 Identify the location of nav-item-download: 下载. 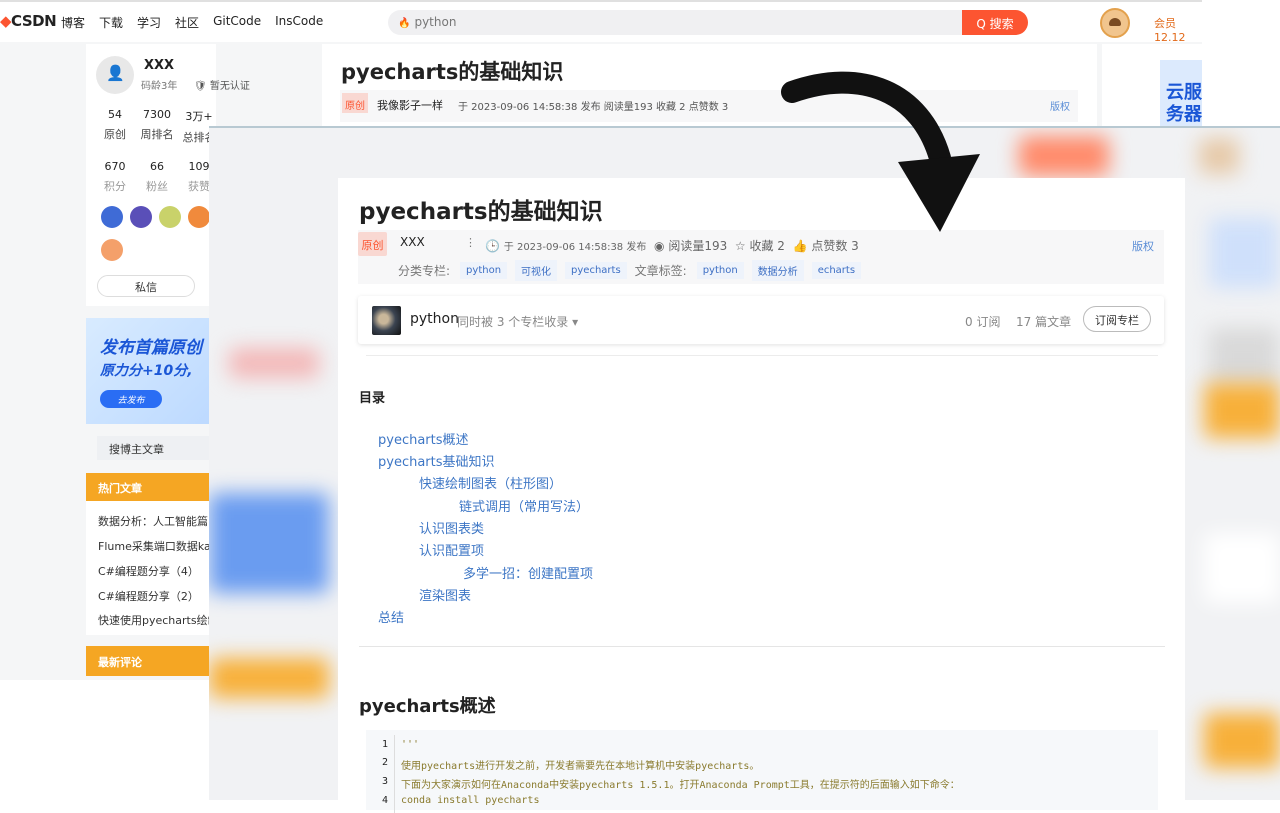
(111, 22).